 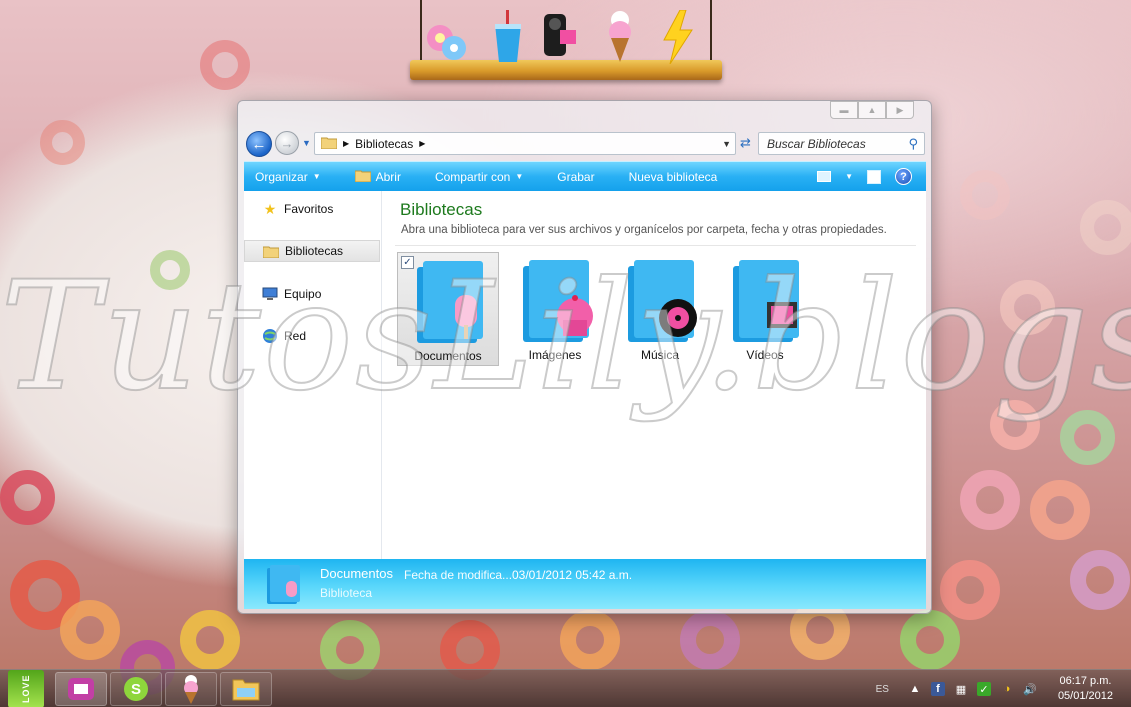 What do you see at coordinates (525, 143) in the screenshot?
I see `address-bar: ▶ Bibliotecas ▶ ▼` at bounding box center [525, 143].